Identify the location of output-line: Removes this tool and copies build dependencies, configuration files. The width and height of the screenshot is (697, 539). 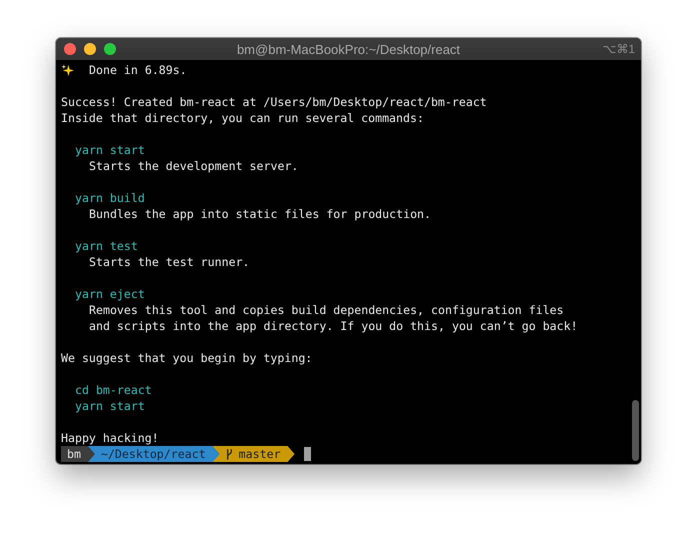
(326, 310).